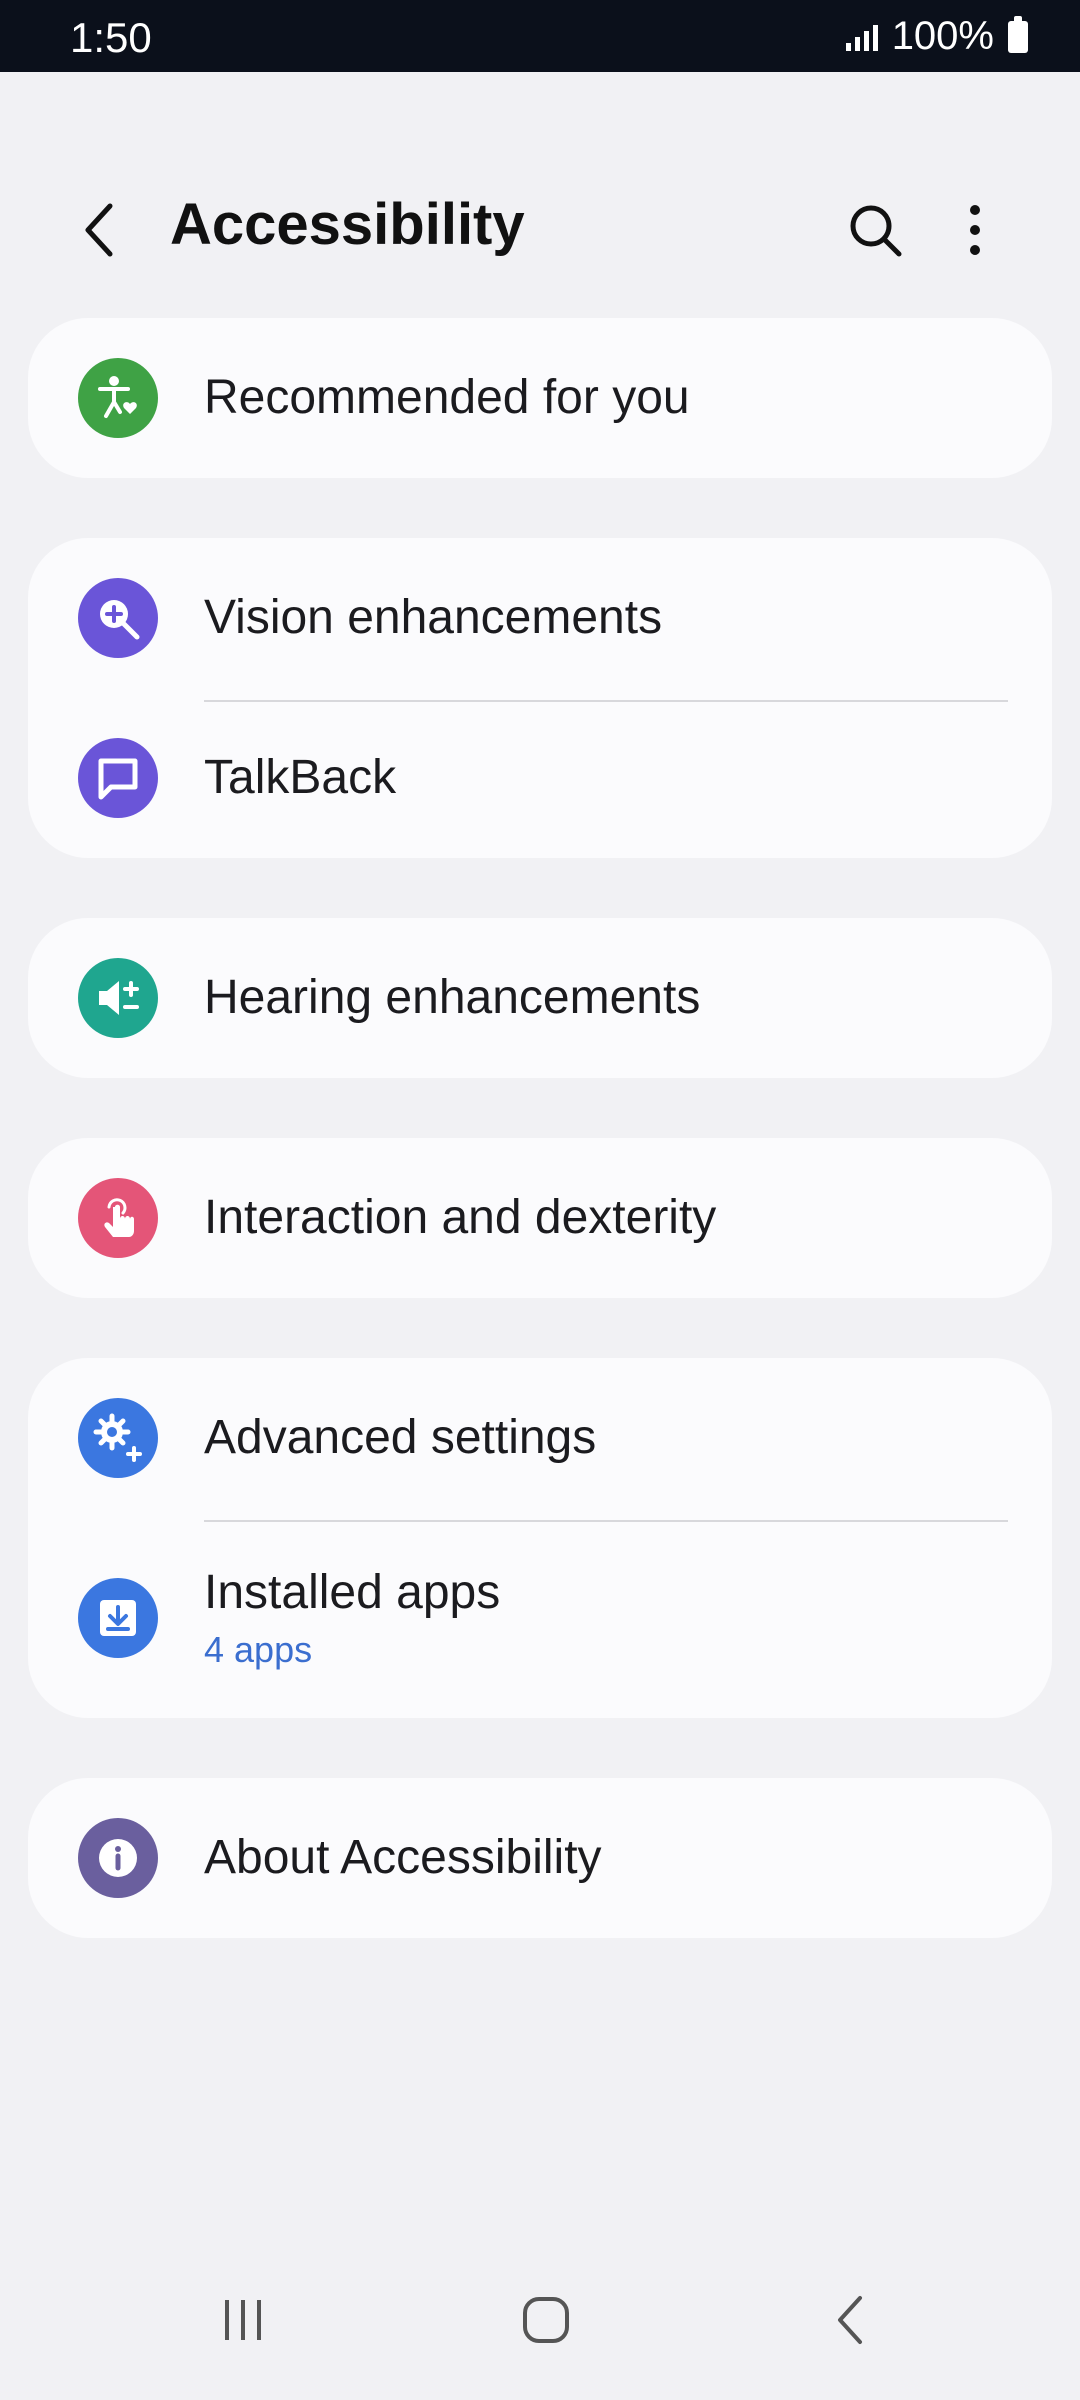 This screenshot has width=1080, height=2400. Describe the element at coordinates (540, 36) in the screenshot. I see `status-bar: 1:50 100%` at that location.